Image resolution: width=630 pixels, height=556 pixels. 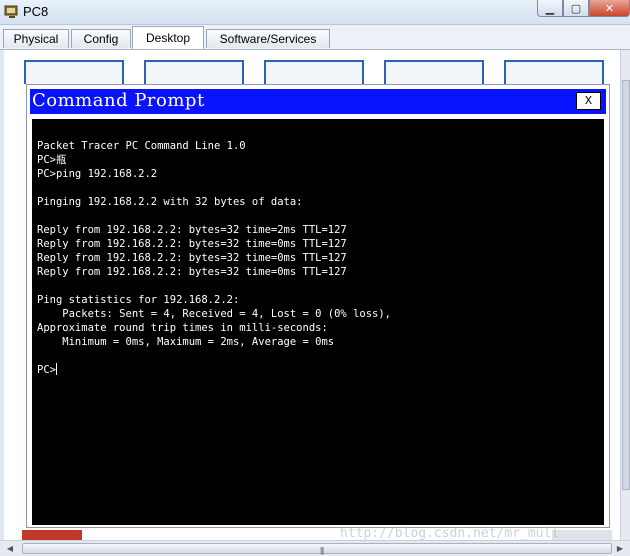 I want to click on tab-desktop: Desktop, so click(x=168, y=37).